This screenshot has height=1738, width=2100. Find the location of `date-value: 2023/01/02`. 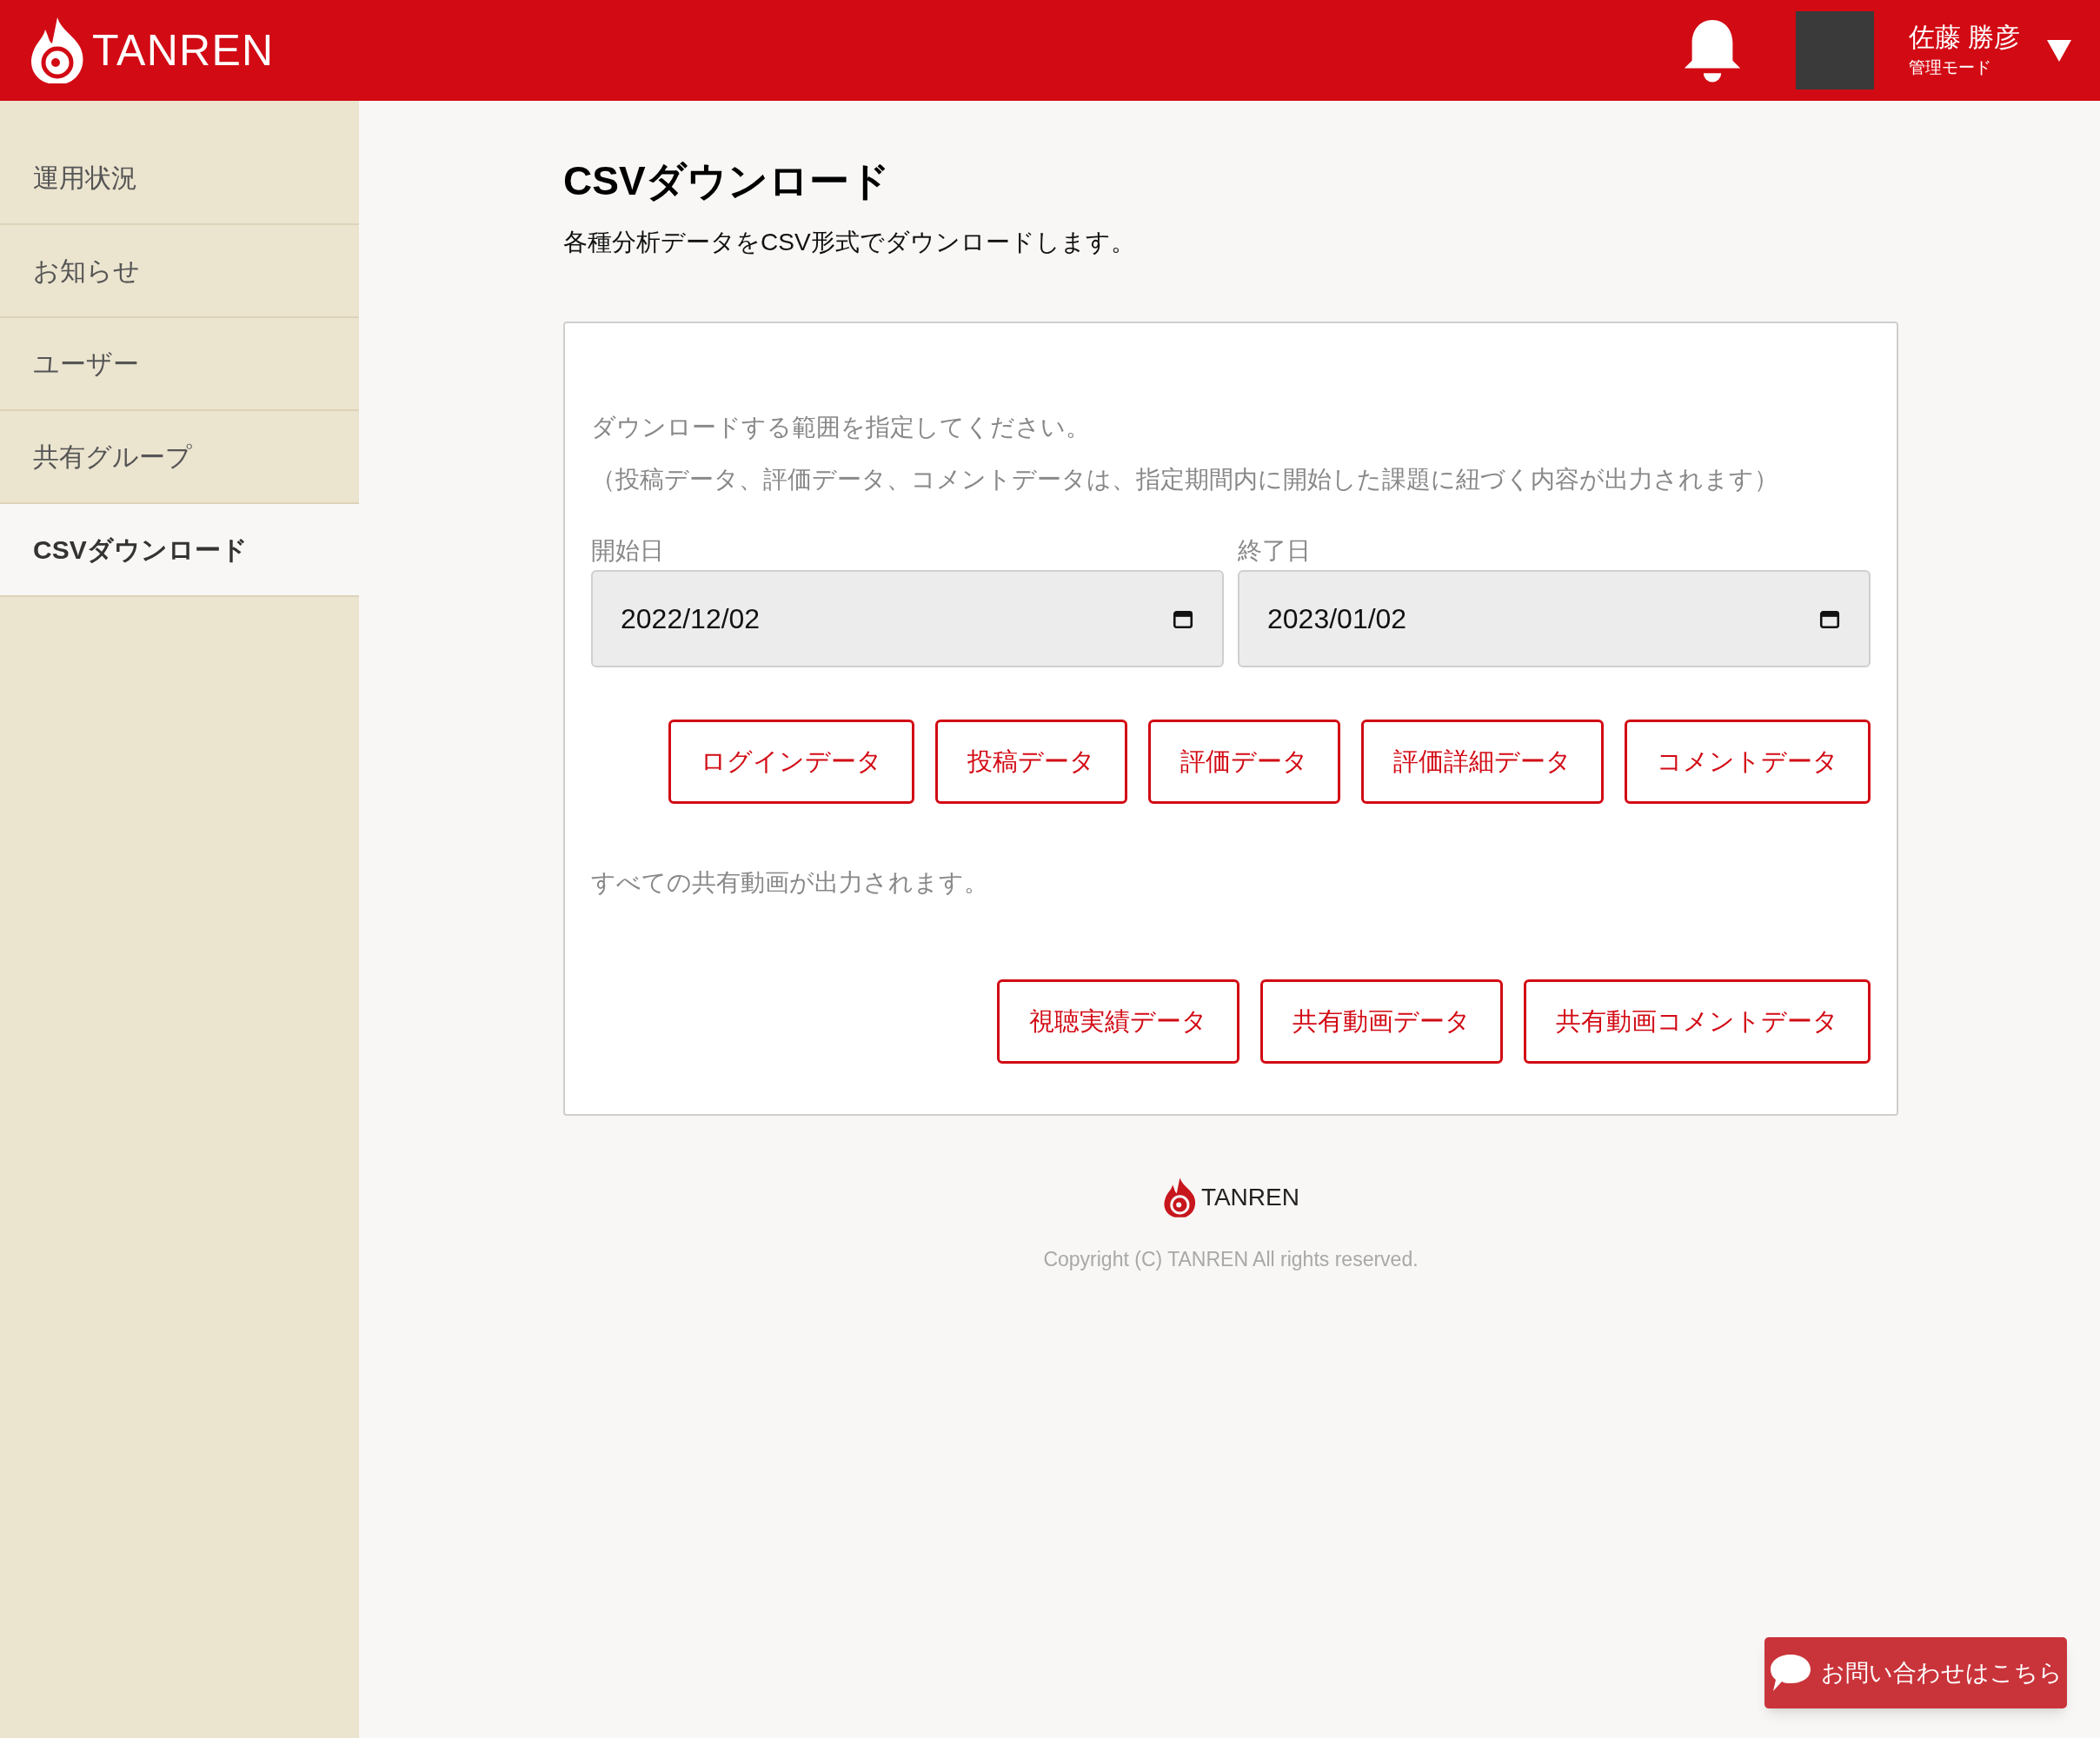

date-value: 2023/01/02 is located at coordinates (1337, 619).